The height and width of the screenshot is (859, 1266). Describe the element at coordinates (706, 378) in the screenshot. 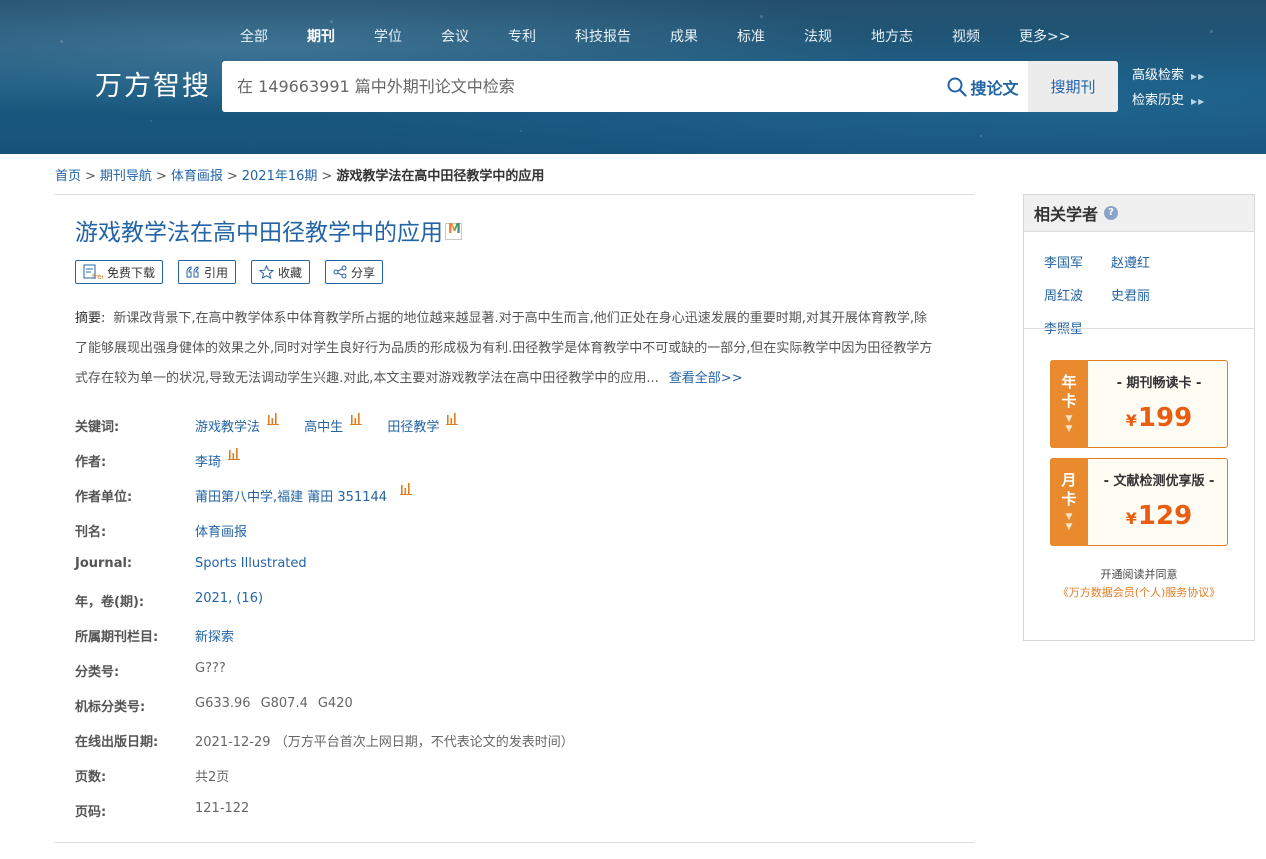

I see `abstract-view-all-link: 查看全部>>` at that location.